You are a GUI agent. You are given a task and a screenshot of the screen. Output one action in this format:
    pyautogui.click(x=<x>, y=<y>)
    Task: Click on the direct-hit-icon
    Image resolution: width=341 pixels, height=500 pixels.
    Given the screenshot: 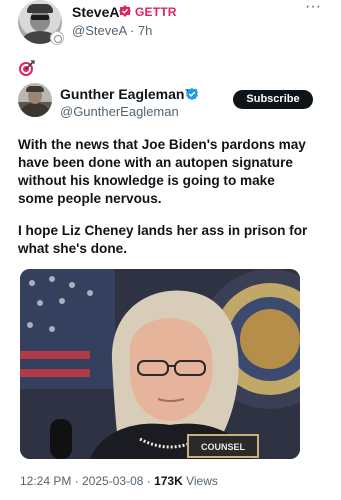 What is the action you would take?
    pyautogui.click(x=27, y=68)
    